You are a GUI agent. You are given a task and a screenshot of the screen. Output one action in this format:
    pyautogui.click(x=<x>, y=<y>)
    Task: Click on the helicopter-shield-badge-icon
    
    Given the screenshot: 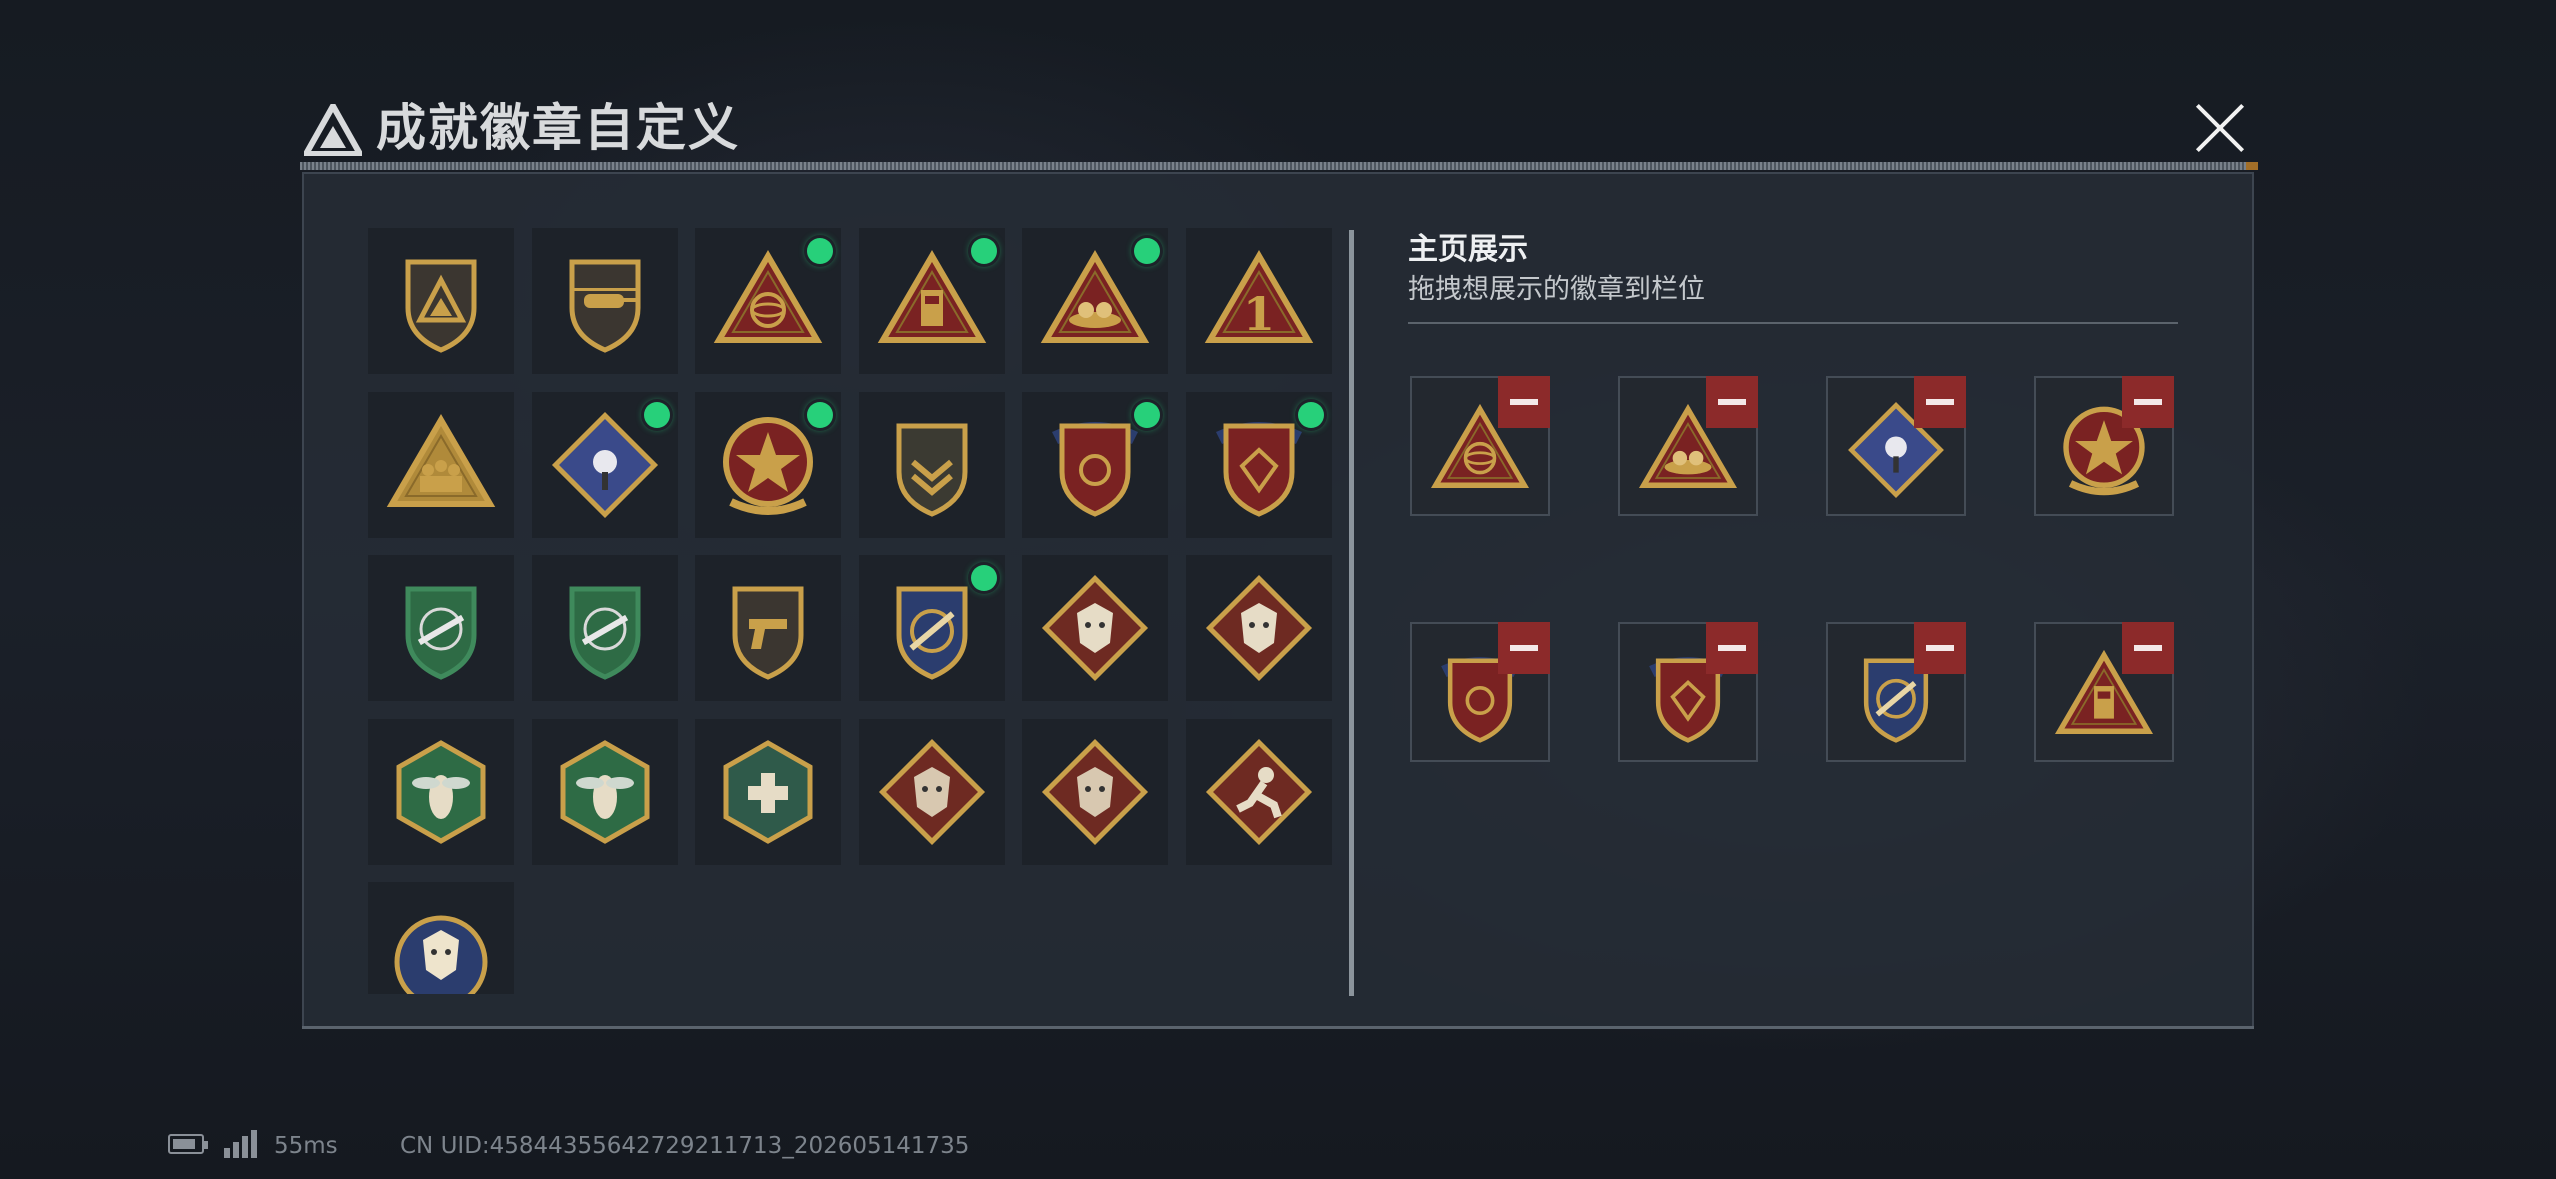 What is the action you would take?
    pyautogui.click(x=604, y=306)
    